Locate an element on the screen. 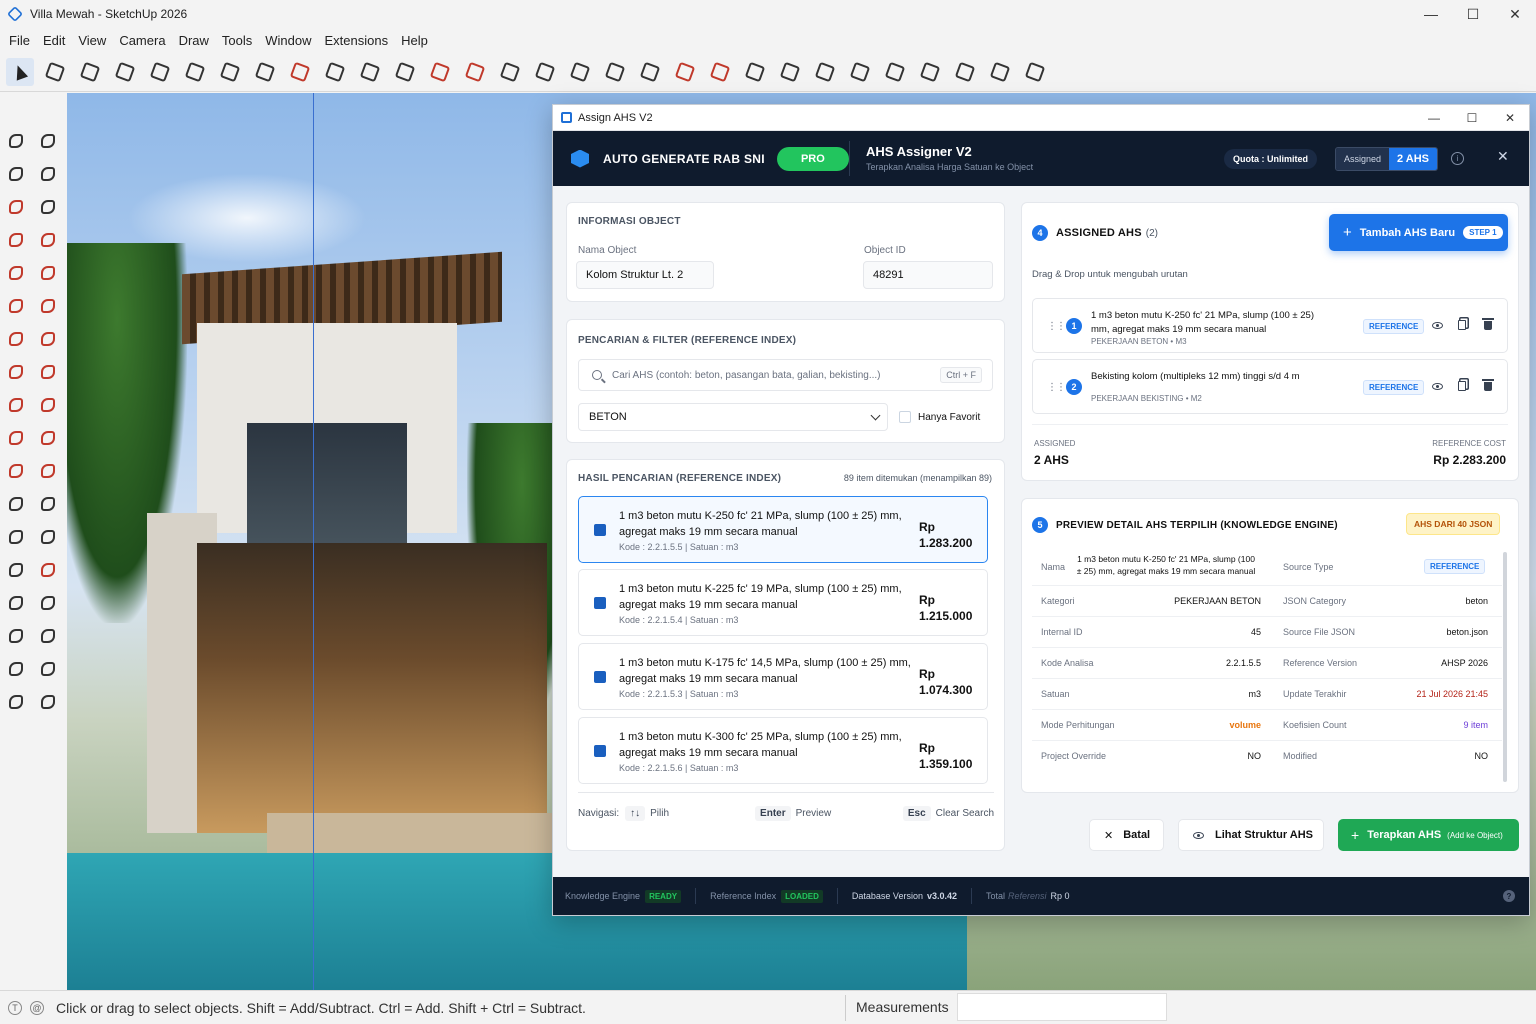 The height and width of the screenshot is (1024, 1536). palette-circle-icon is located at coordinates (16, 306).